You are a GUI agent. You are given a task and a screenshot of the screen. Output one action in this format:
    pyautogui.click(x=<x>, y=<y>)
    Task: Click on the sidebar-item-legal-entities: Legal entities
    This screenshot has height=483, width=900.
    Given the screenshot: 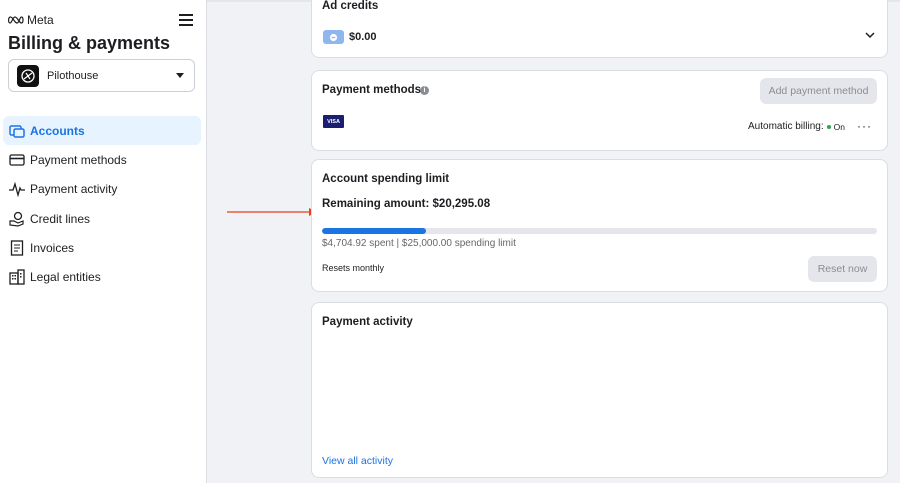 What is the action you would take?
    pyautogui.click(x=103, y=276)
    